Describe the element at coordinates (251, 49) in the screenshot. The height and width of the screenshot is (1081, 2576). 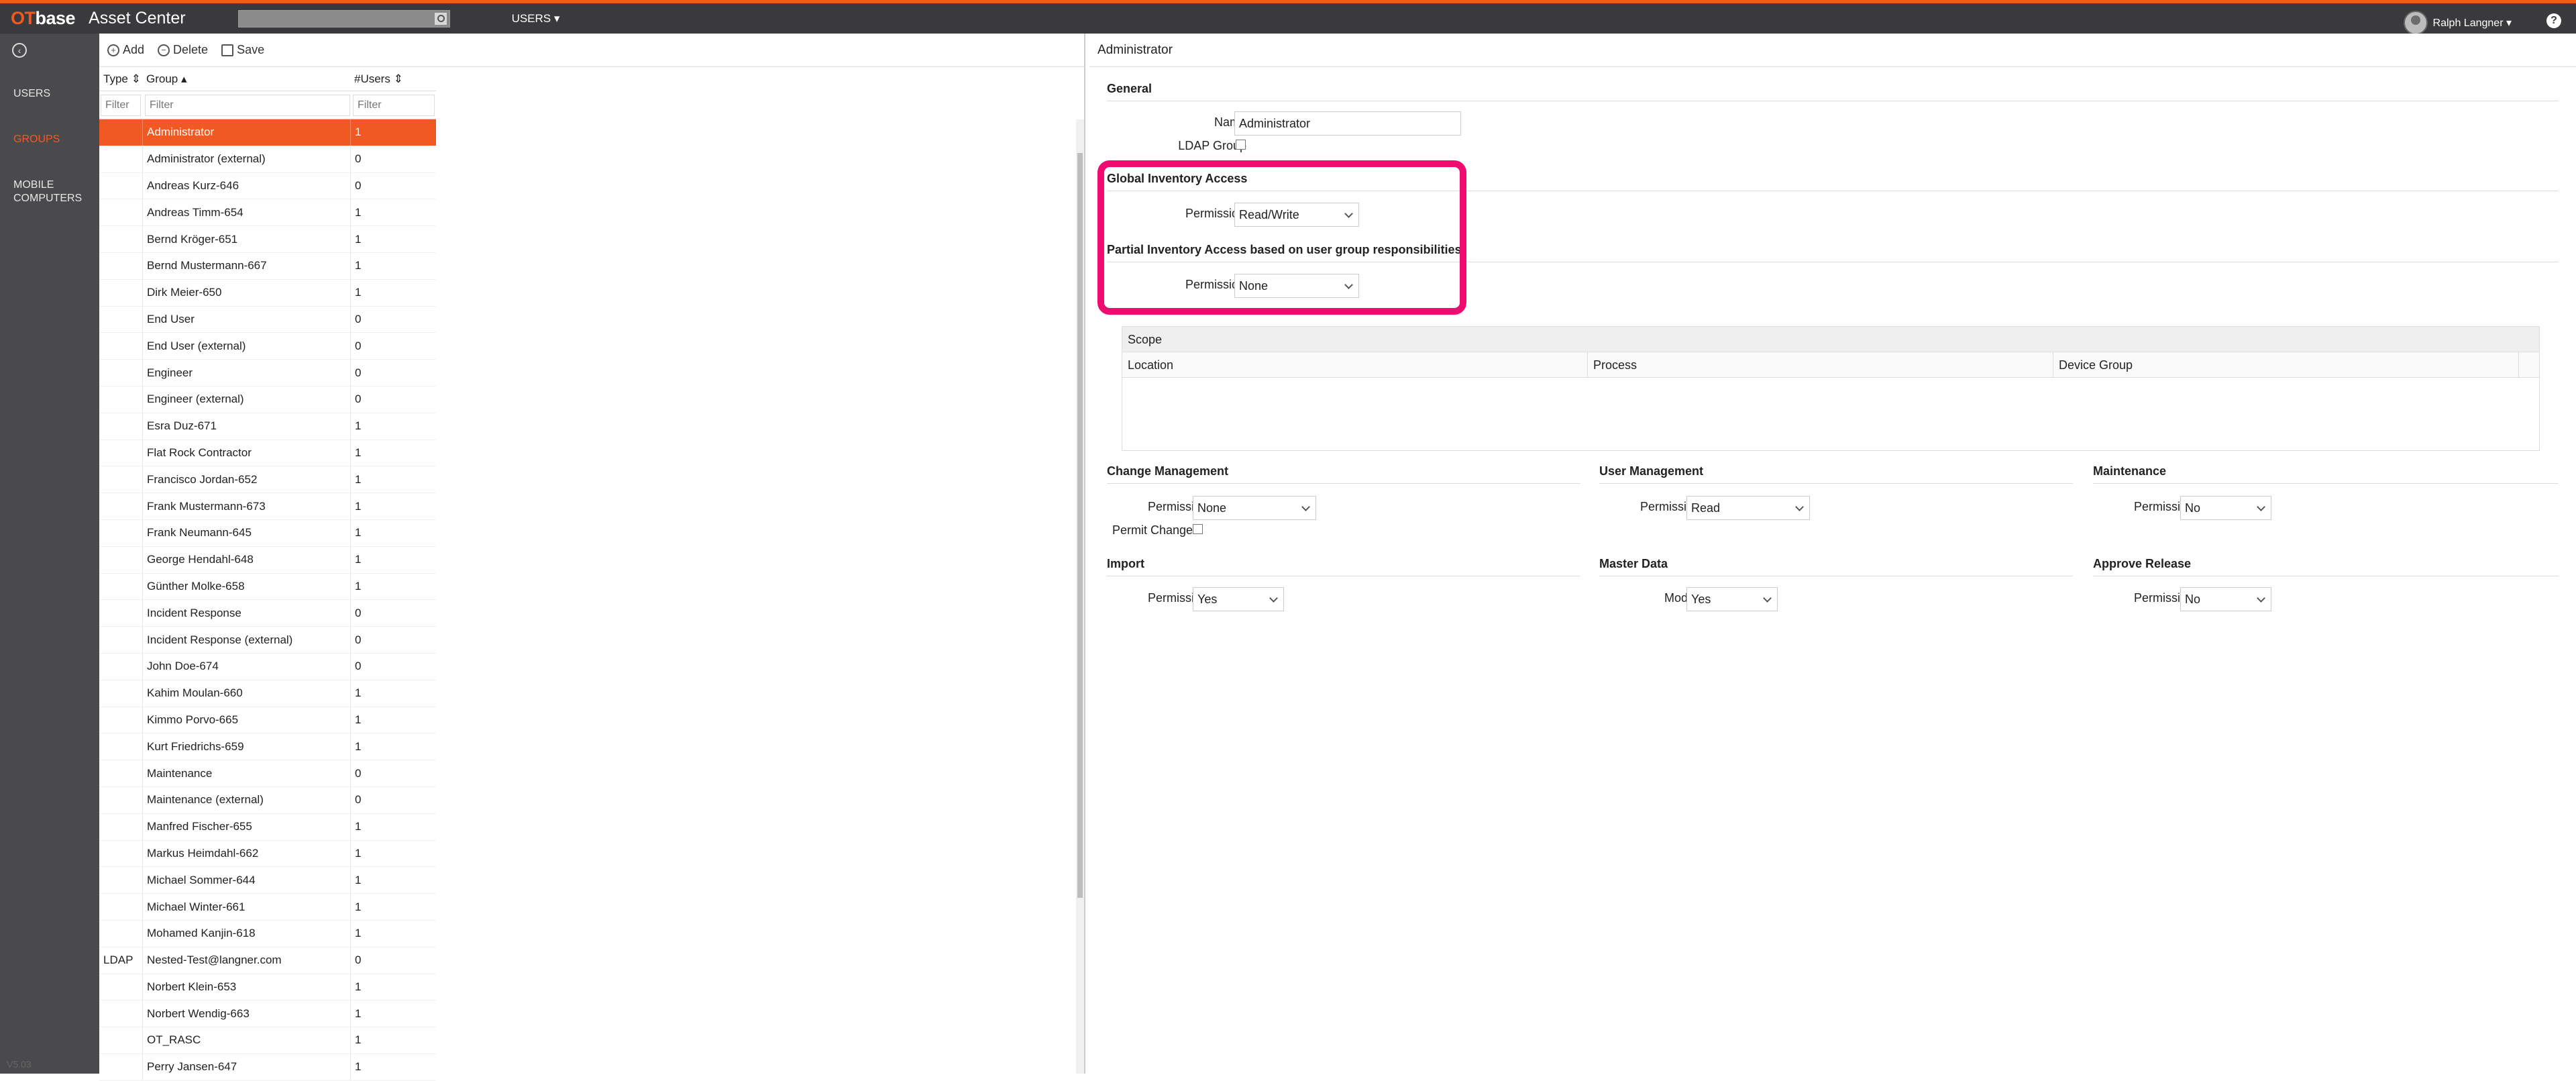
I see `save-label: Save` at that location.